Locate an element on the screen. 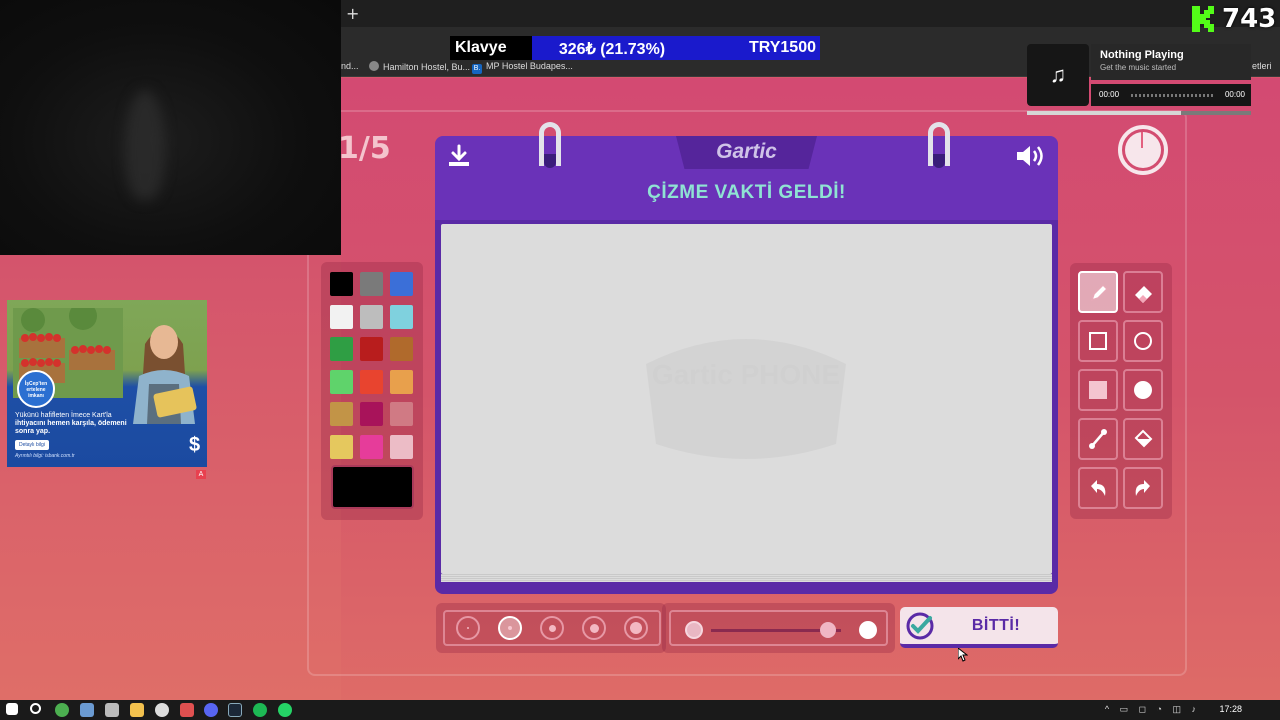  done-button: BİTTİ! is located at coordinates (979, 627).